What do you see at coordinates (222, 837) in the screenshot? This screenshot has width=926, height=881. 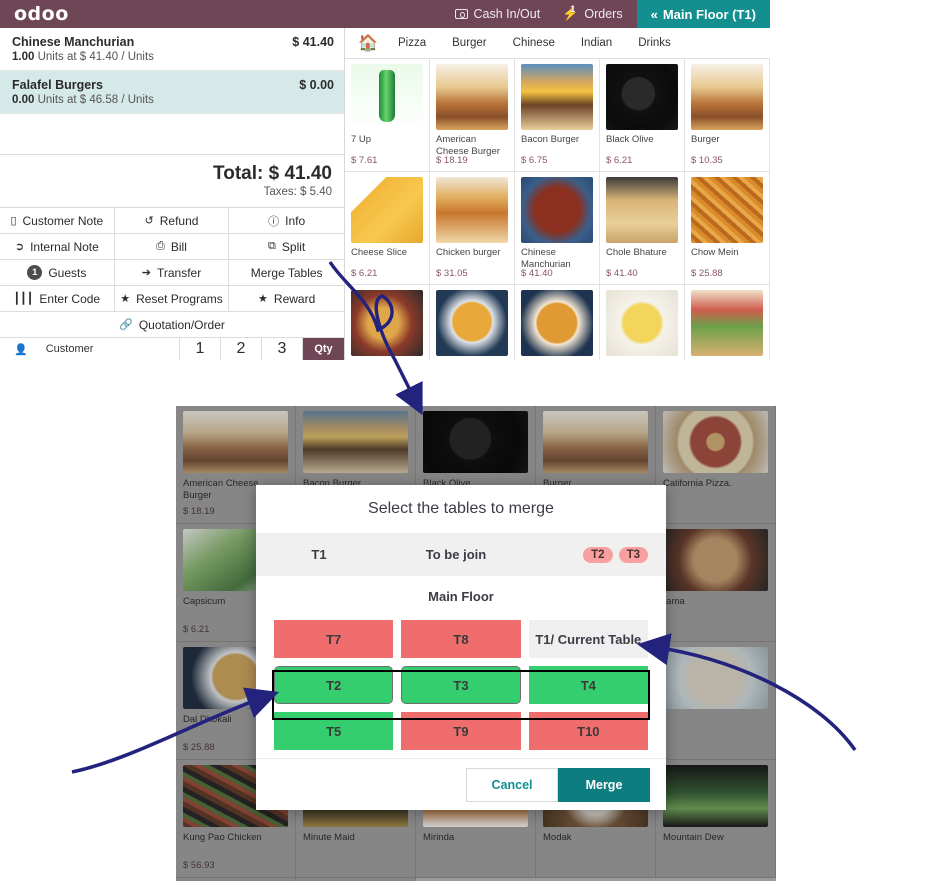 I see `product-name: Kung Pao Chicken` at bounding box center [222, 837].